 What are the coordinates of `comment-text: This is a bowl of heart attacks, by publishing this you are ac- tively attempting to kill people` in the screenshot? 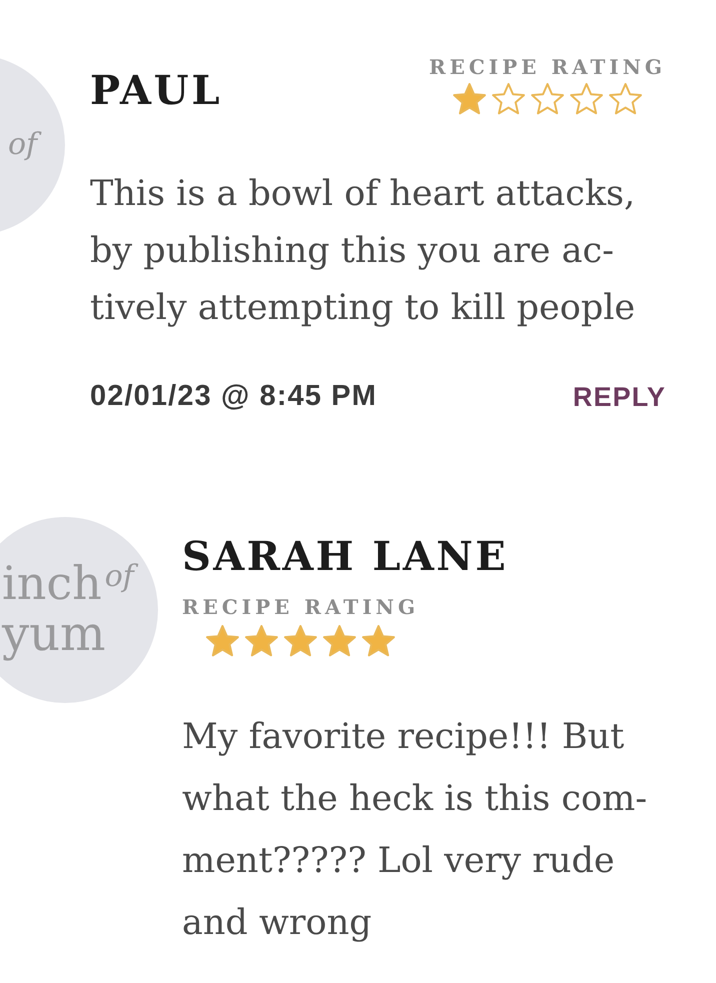 It's located at (363, 251).